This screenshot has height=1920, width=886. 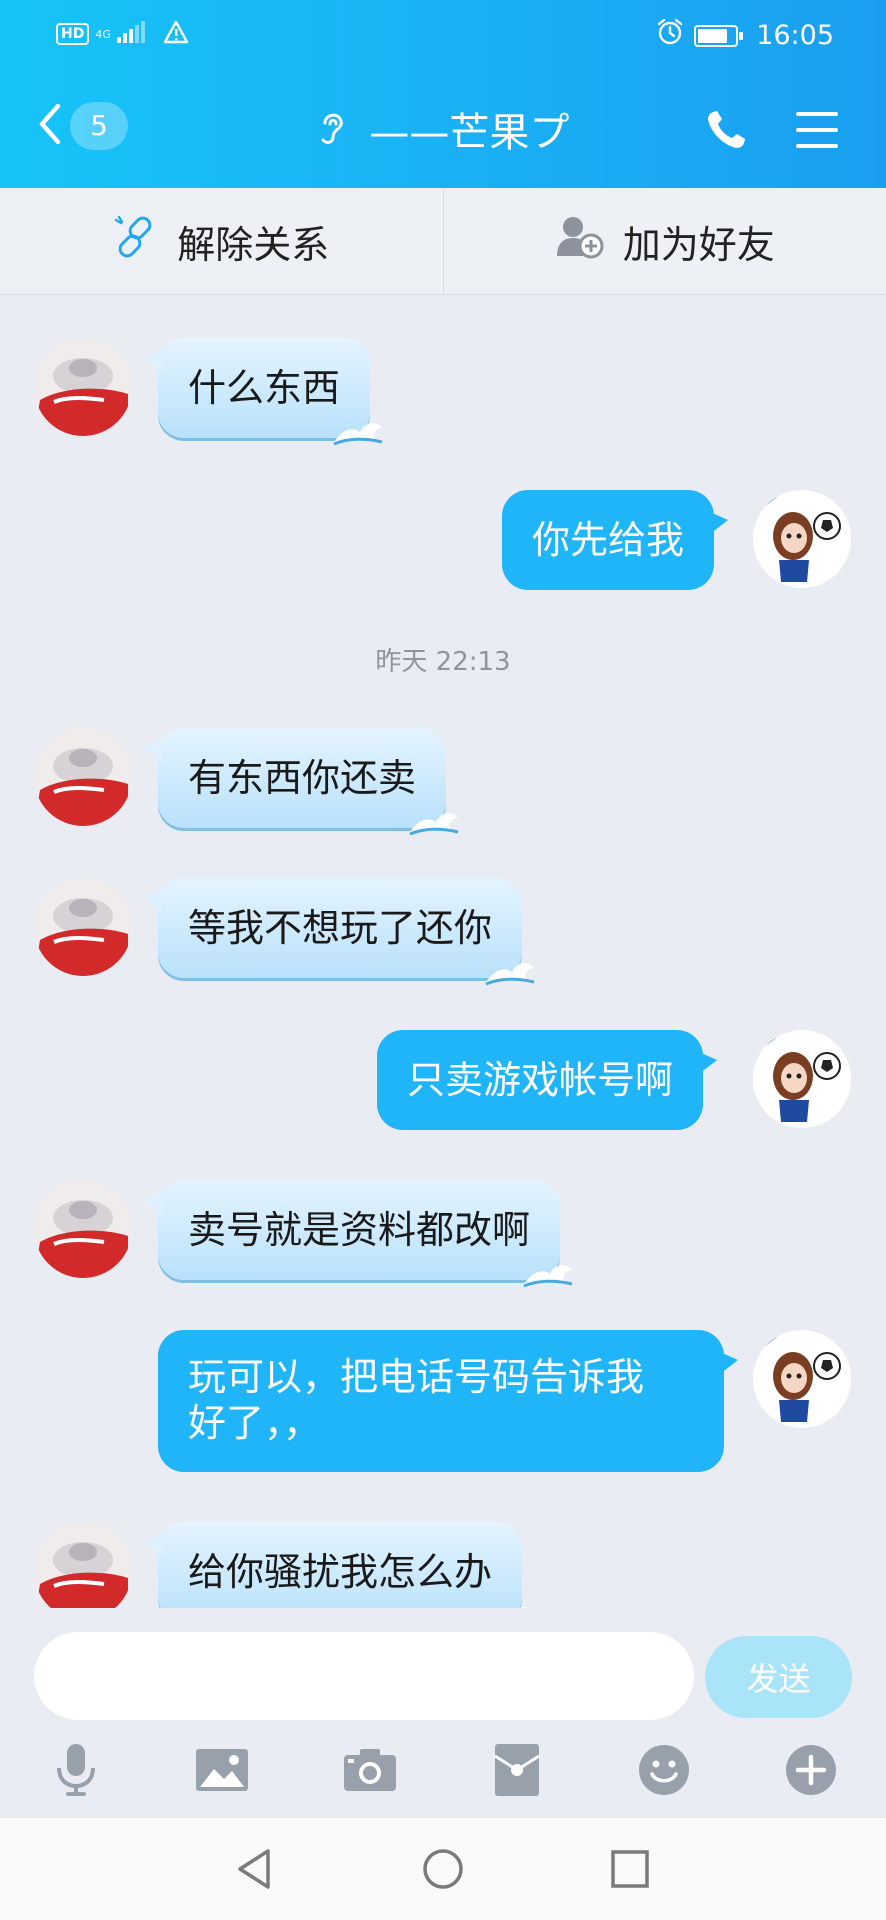 What do you see at coordinates (73, 34) in the screenshot?
I see `hd-icon: HD` at bounding box center [73, 34].